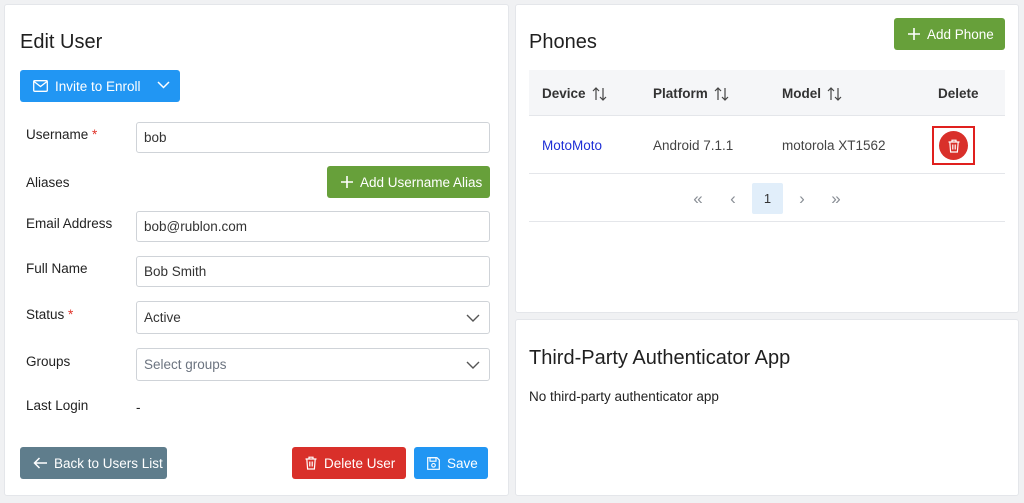  Describe the element at coordinates (624, 396) in the screenshot. I see `third-party-empty-text: No third-party authenticator app` at that location.